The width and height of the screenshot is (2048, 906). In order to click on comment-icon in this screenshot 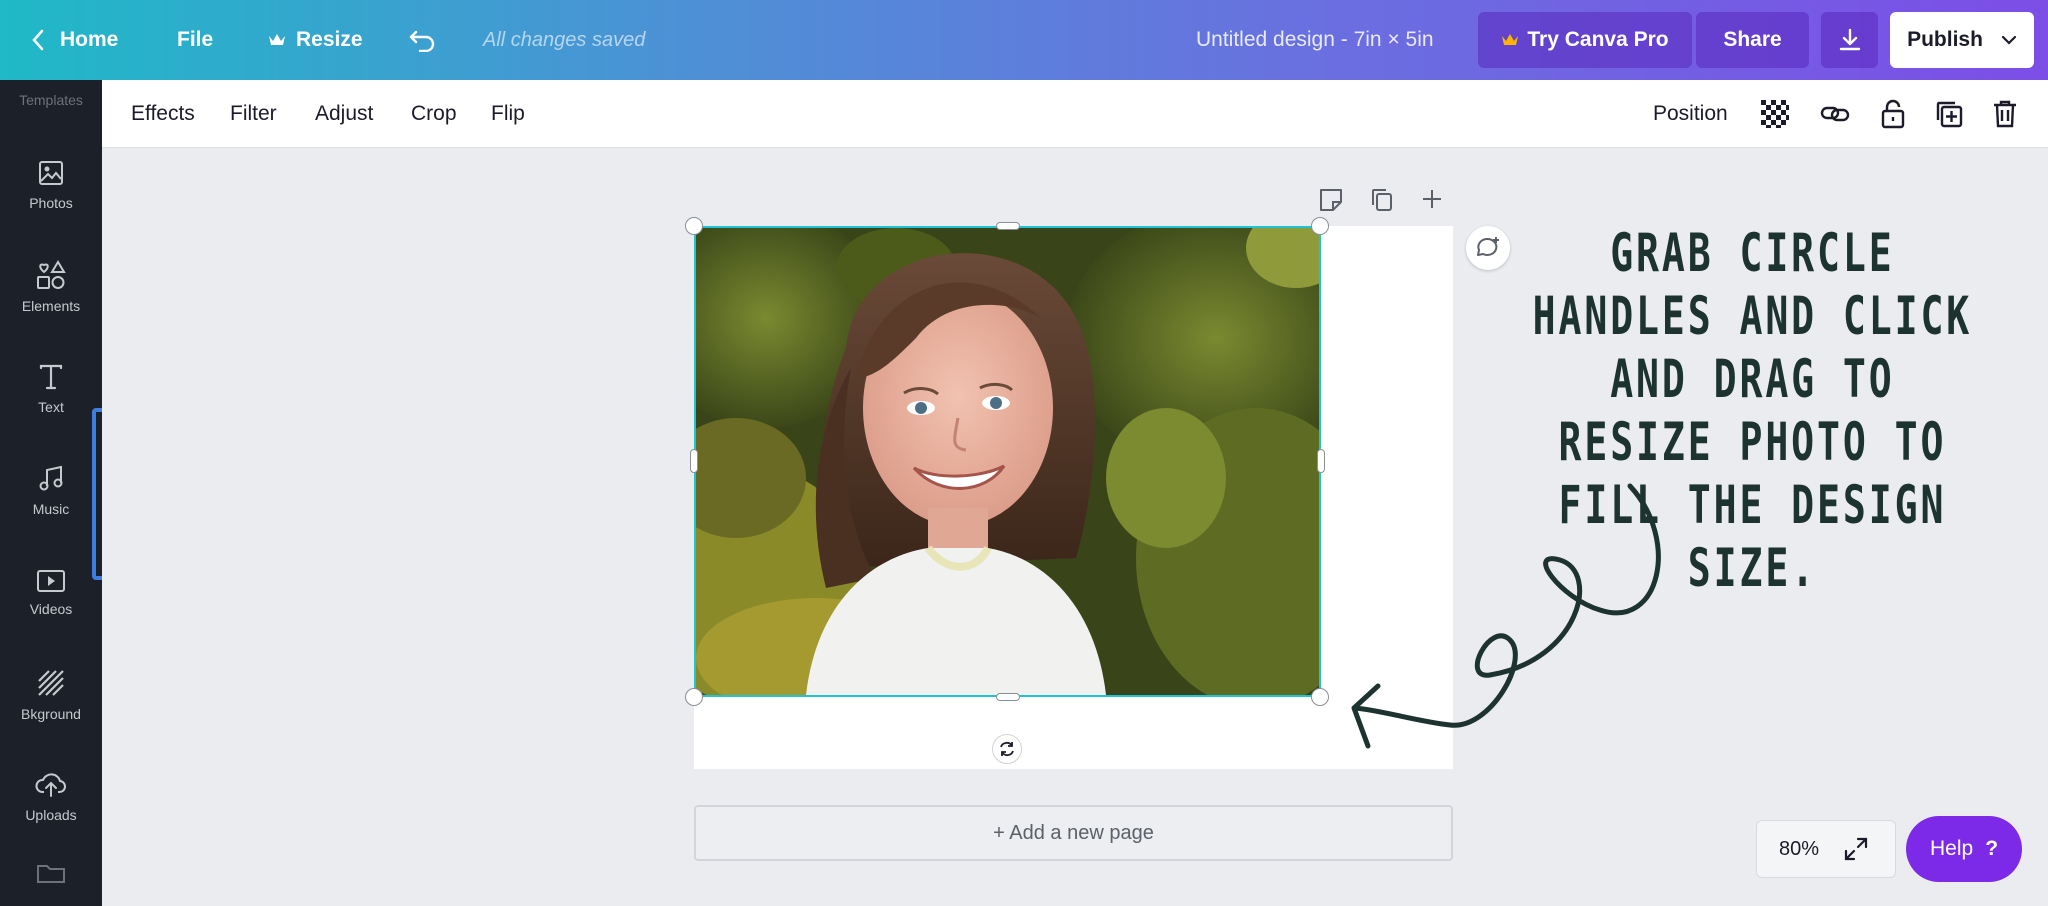, I will do `click(1488, 246)`.